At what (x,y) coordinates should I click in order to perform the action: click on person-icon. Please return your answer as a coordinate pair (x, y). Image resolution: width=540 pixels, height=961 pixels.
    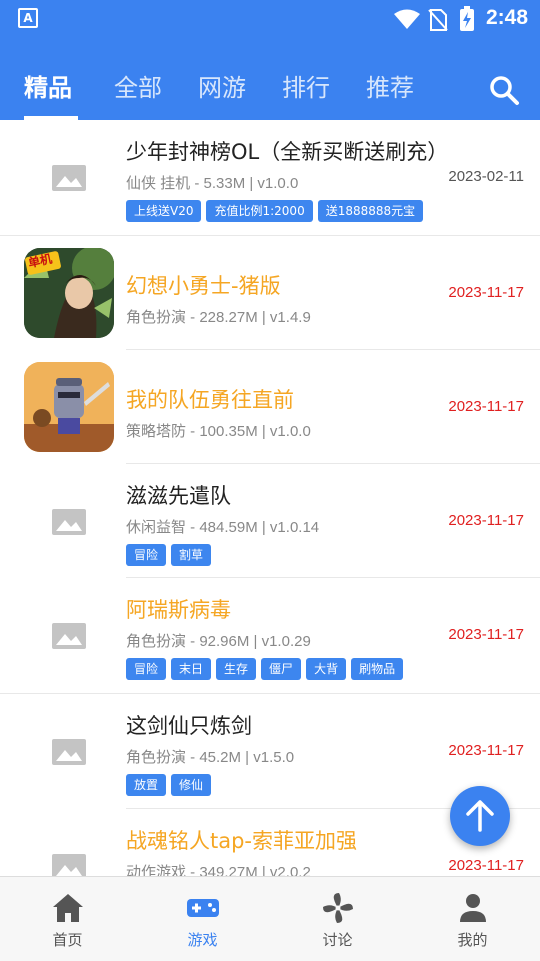
    Looking at the image, I should click on (473, 908).